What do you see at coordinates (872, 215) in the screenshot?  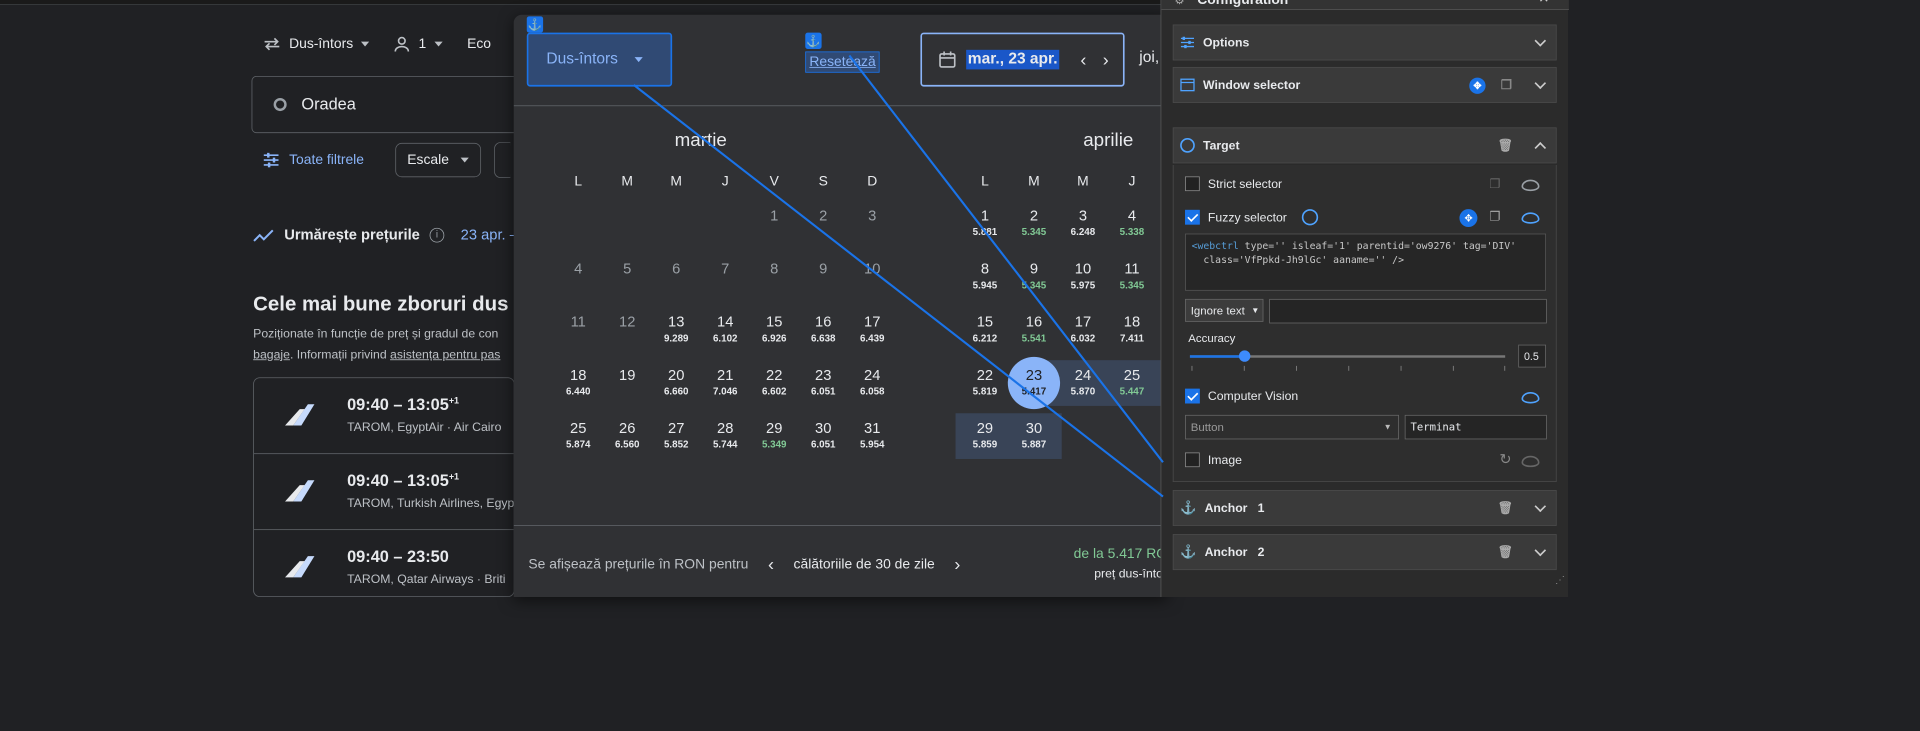 I see `calendar-day: 3` at bounding box center [872, 215].